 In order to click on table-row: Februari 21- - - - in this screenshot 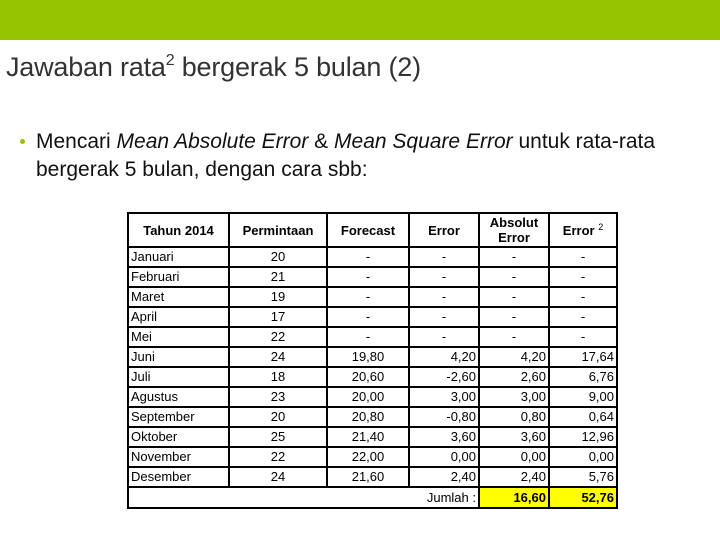, I will do `click(372, 277)`.